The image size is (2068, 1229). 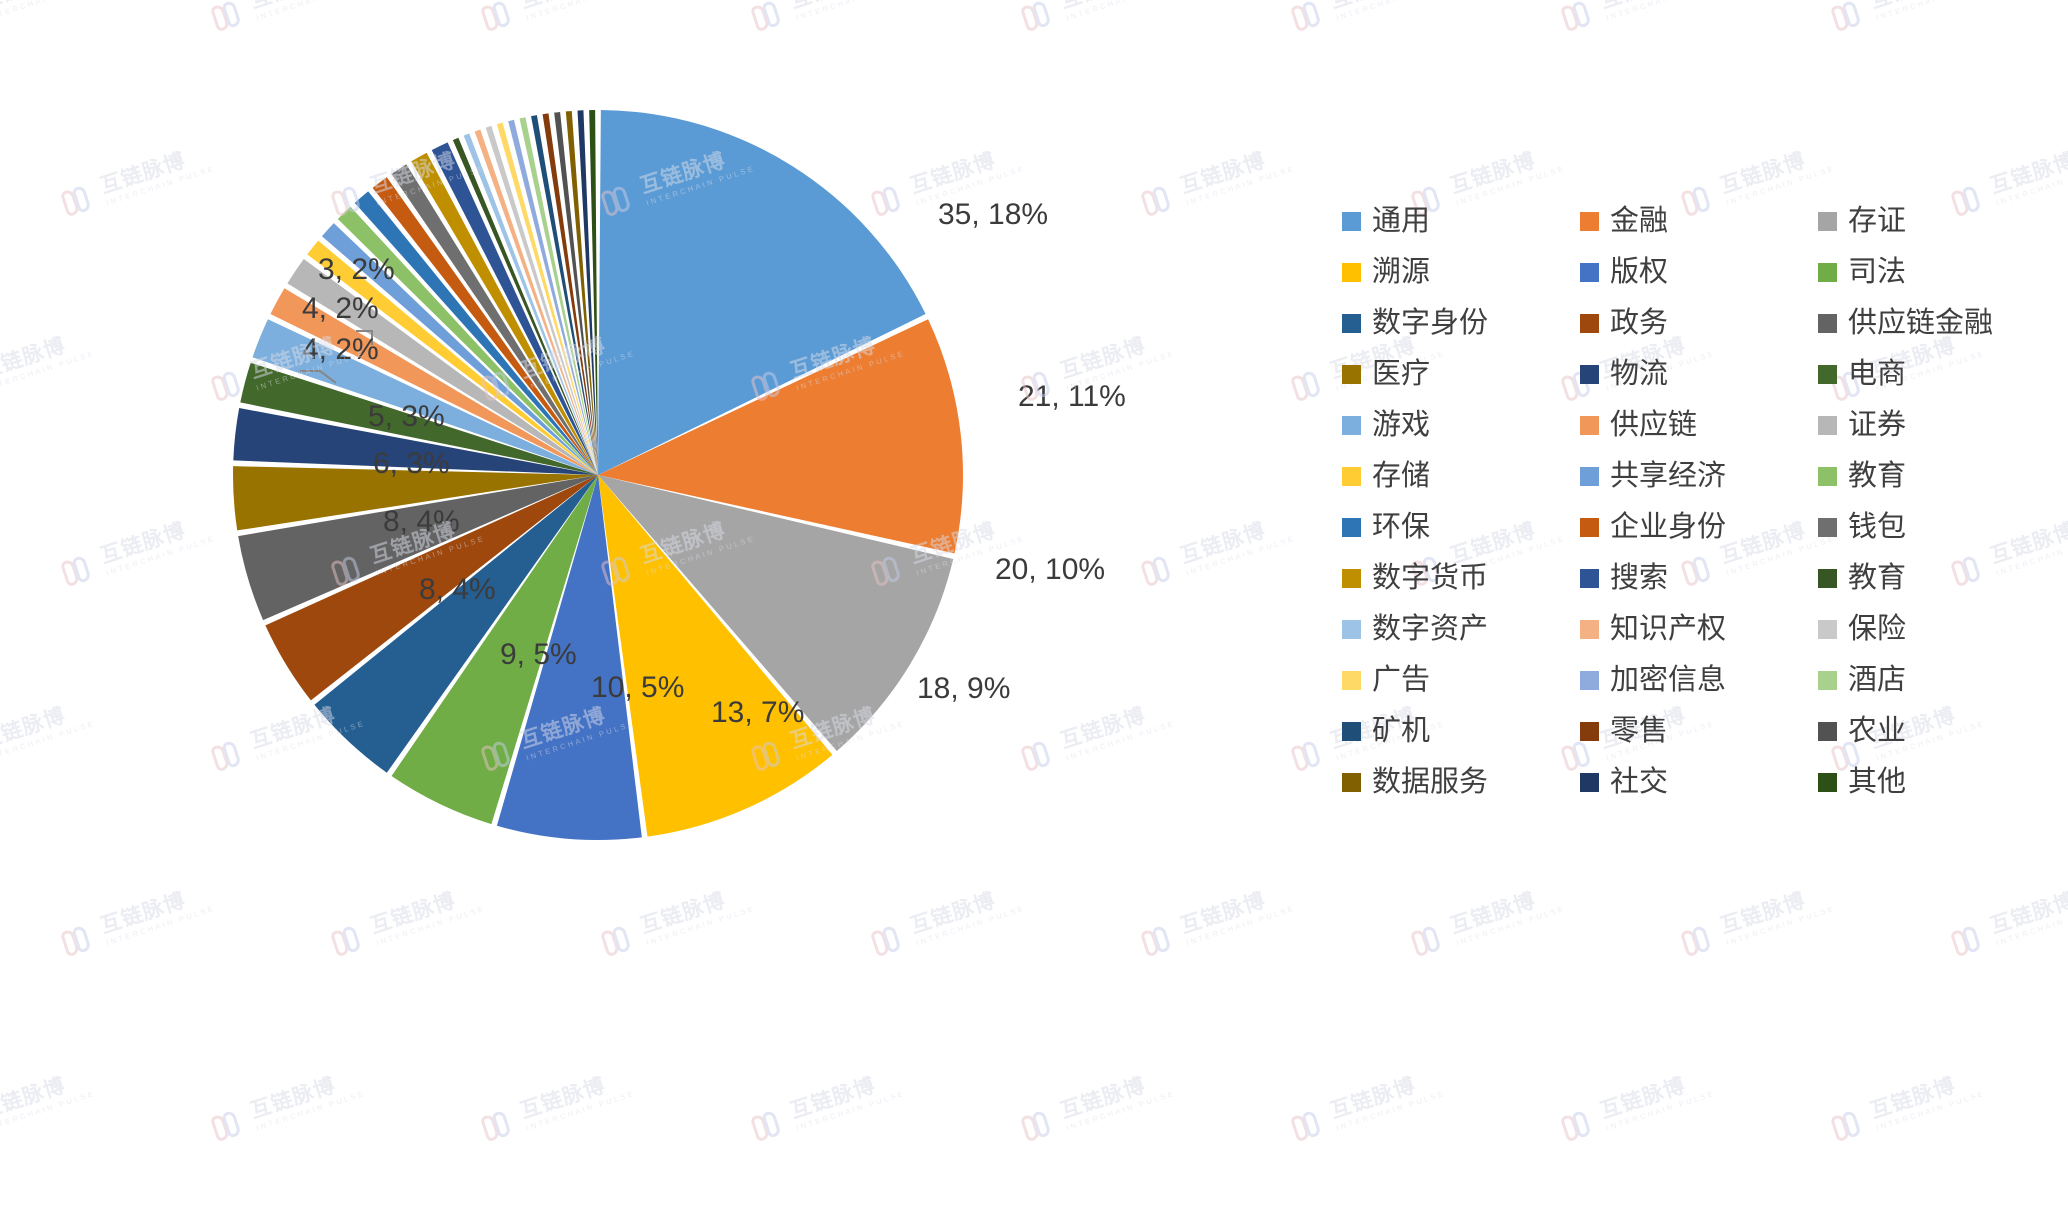 What do you see at coordinates (1699, 527) in the screenshot?
I see `legend-item: 企业身份` at bounding box center [1699, 527].